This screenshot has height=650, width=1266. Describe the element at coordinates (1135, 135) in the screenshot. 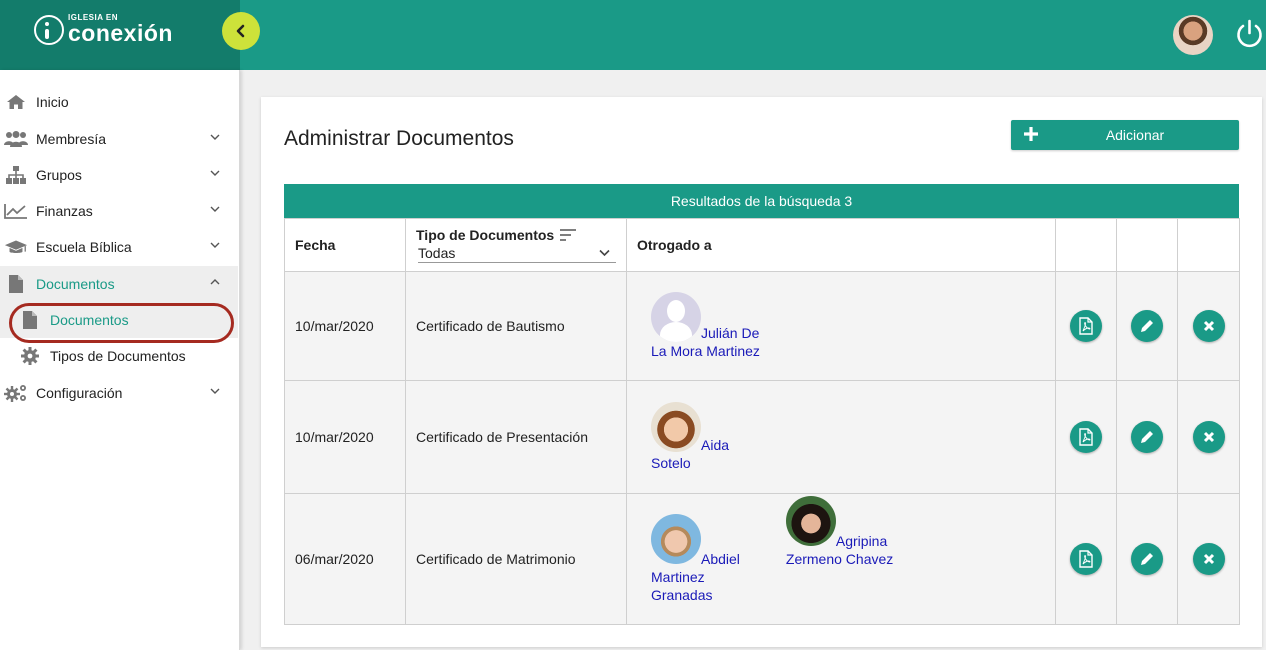

I see `add-button-label: Adicionar` at that location.